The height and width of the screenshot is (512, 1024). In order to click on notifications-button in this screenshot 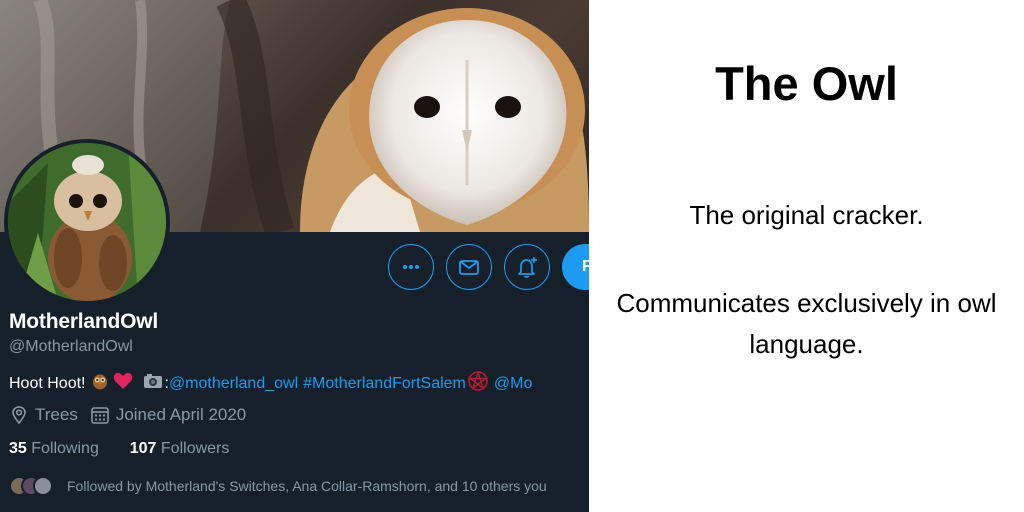, I will do `click(527, 267)`.